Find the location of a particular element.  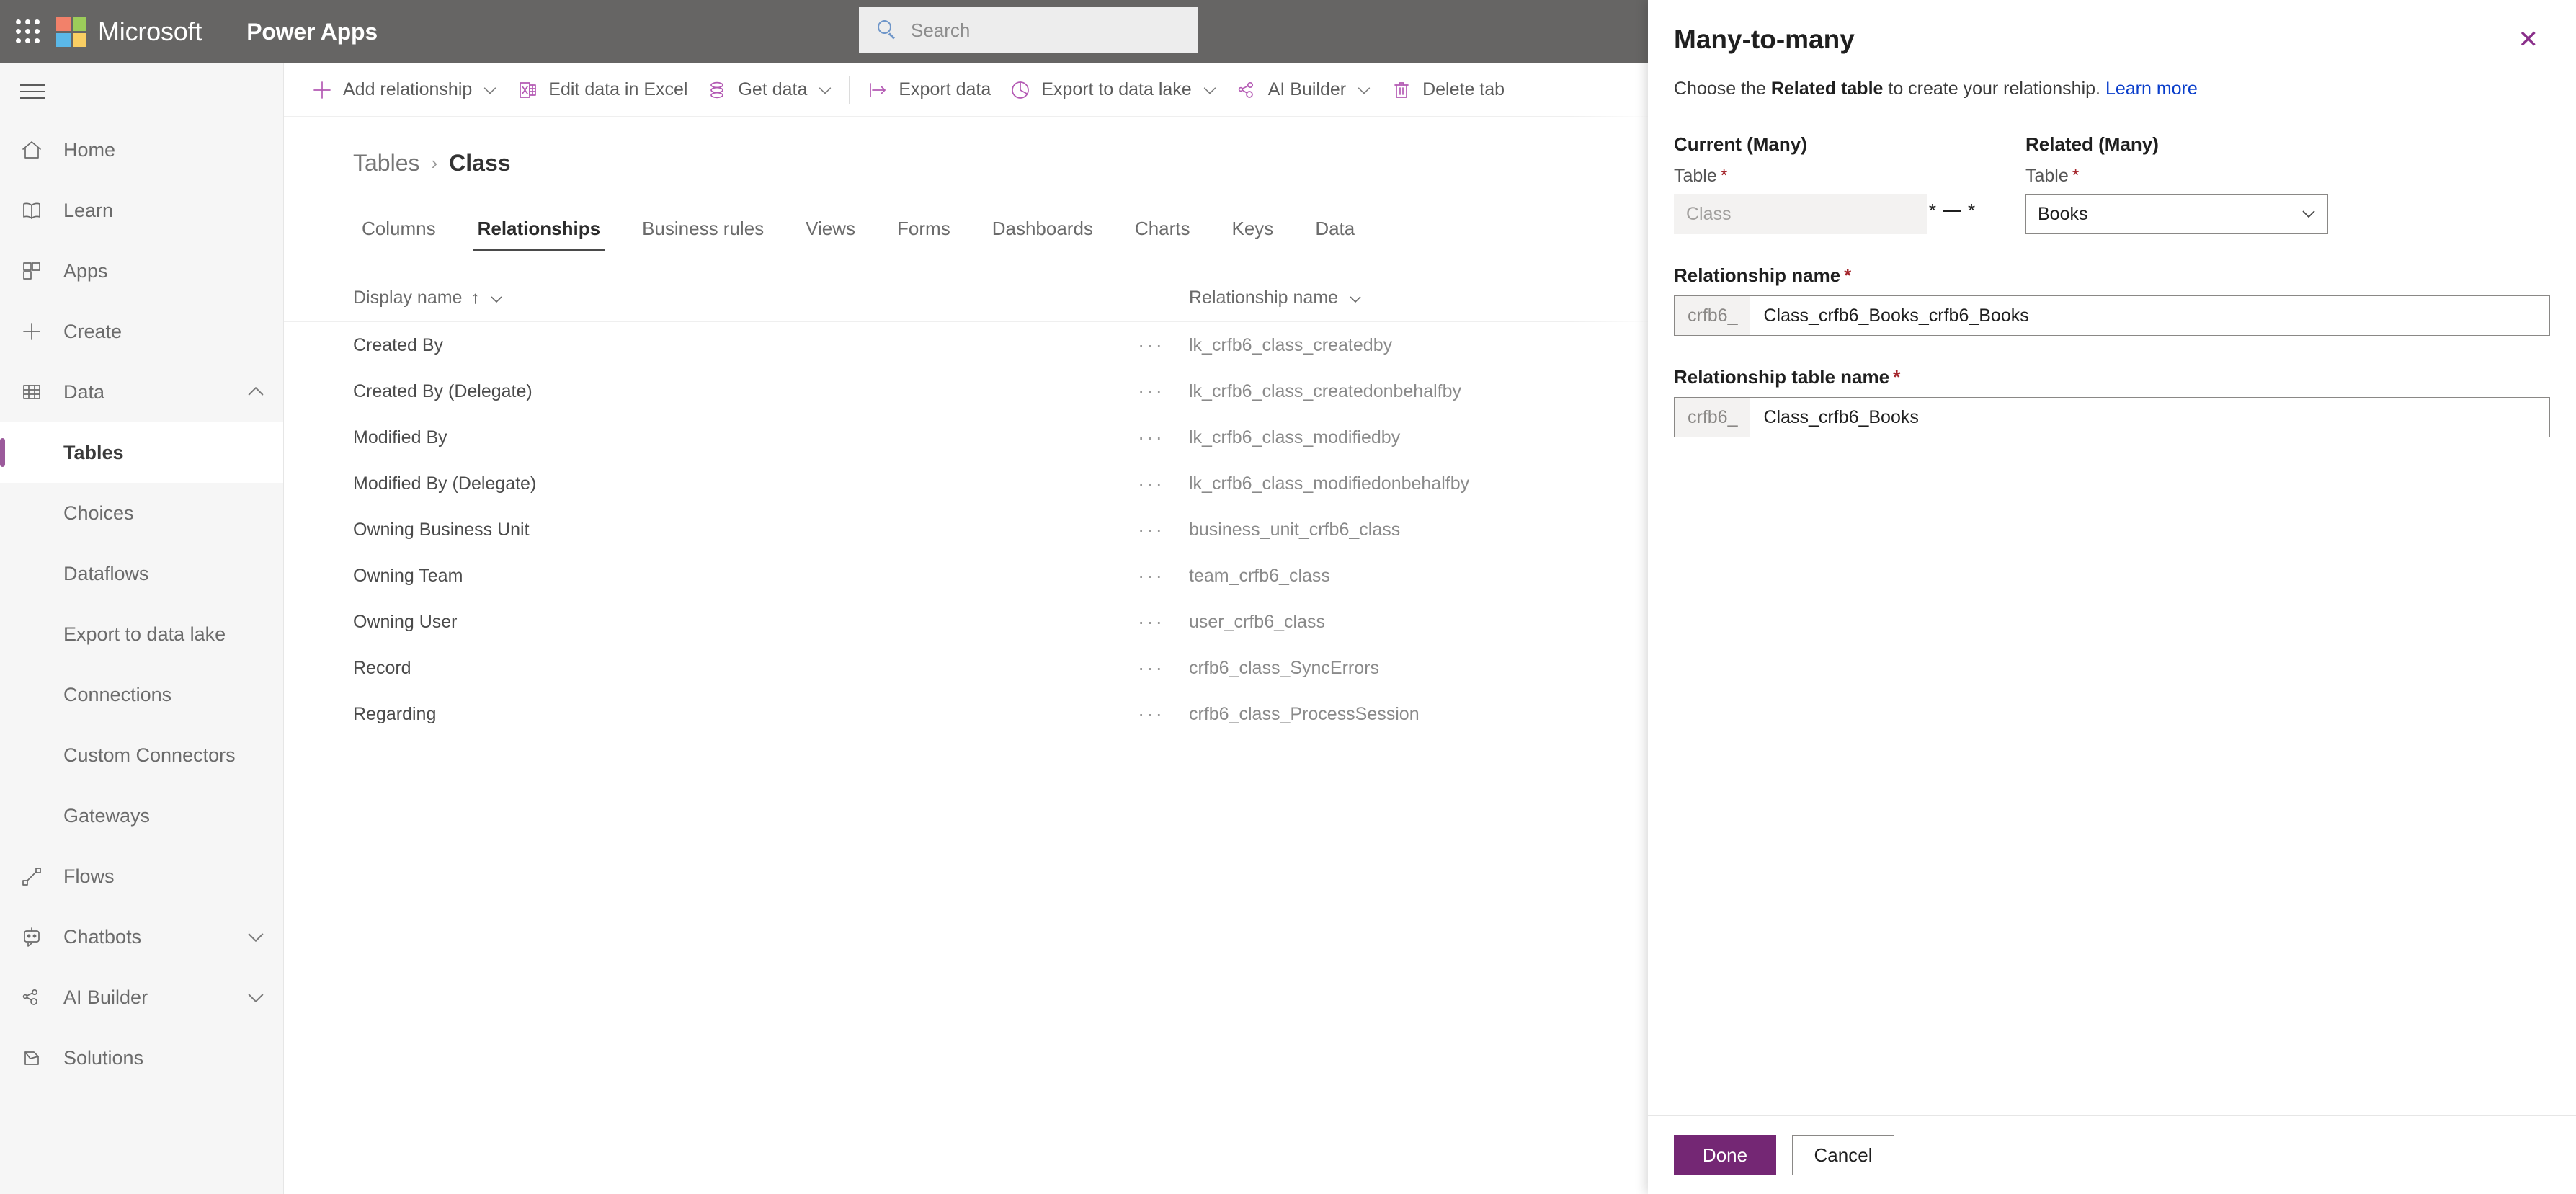

sidebar-item-learn: Learn is located at coordinates (141, 210).